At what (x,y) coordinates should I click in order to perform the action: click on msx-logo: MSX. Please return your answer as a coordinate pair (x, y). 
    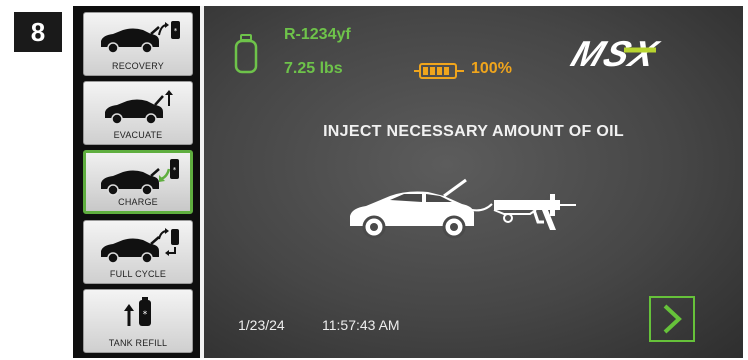
    Looking at the image, I should click on (639, 54).